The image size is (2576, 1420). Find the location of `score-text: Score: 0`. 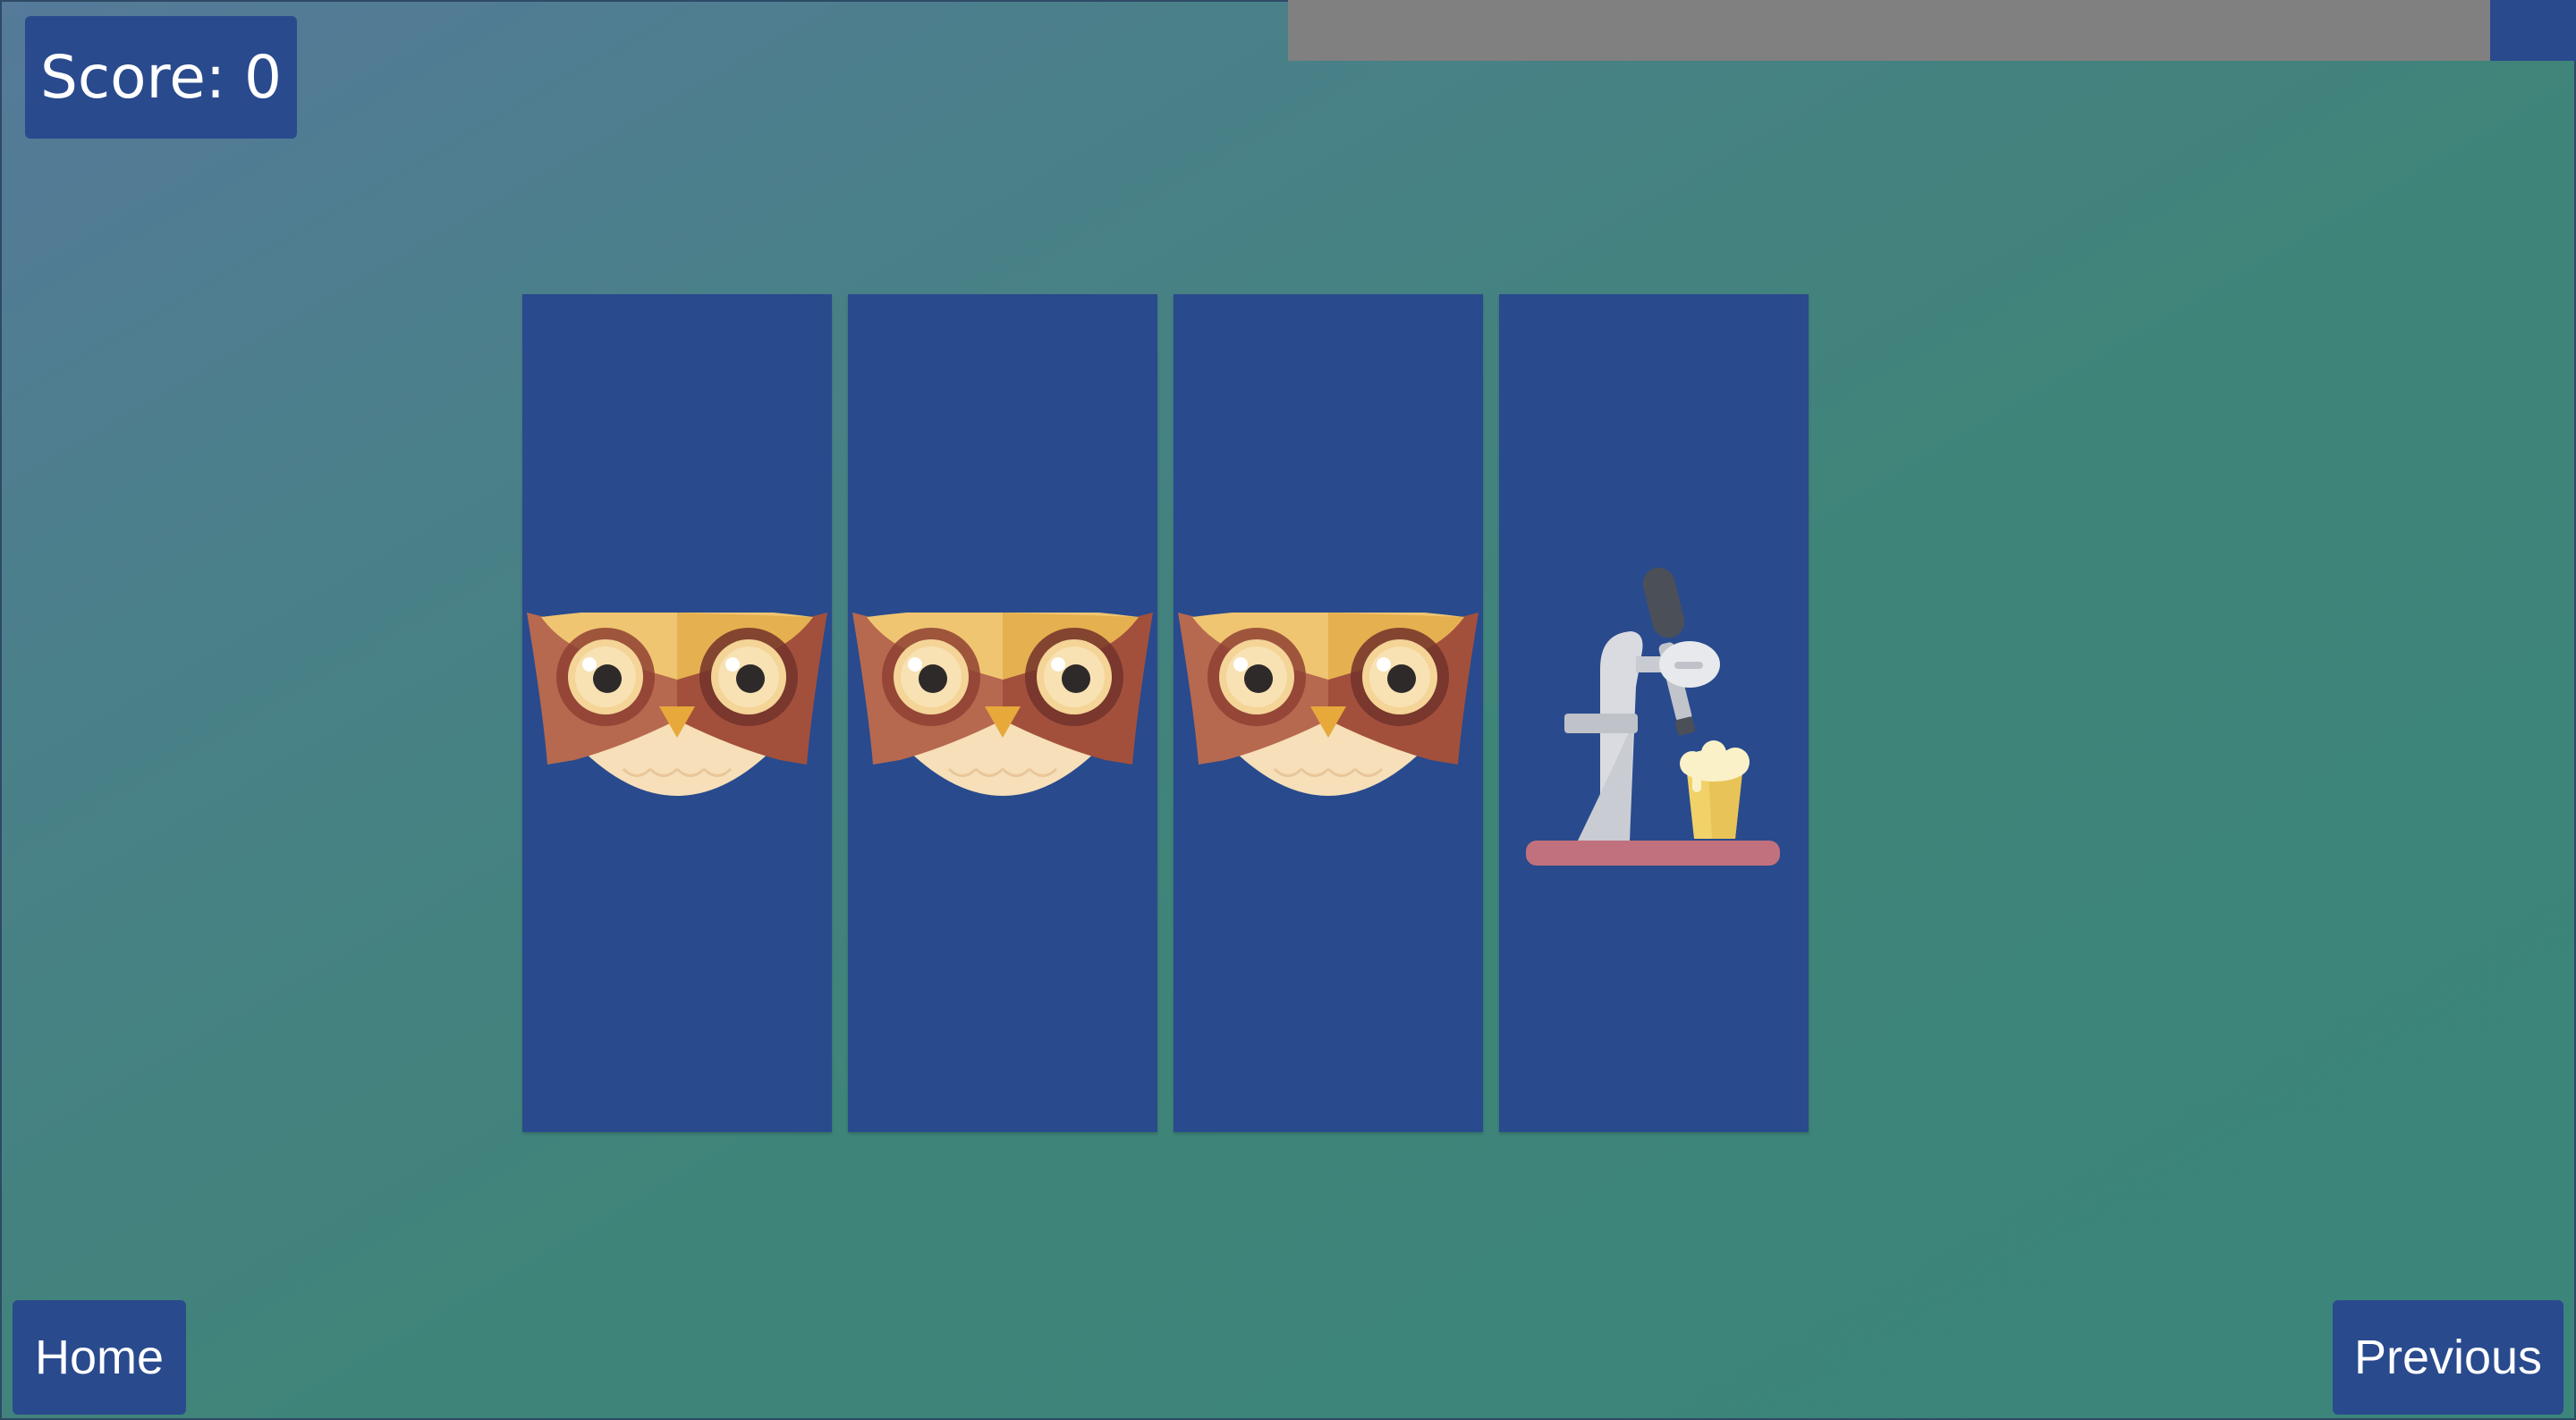

score-text: Score: 0 is located at coordinates (161, 77).